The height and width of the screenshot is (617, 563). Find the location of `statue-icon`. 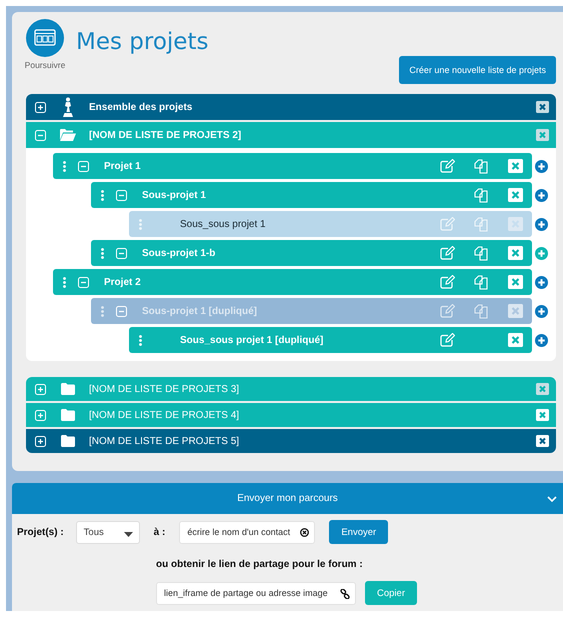

statue-icon is located at coordinates (68, 107).